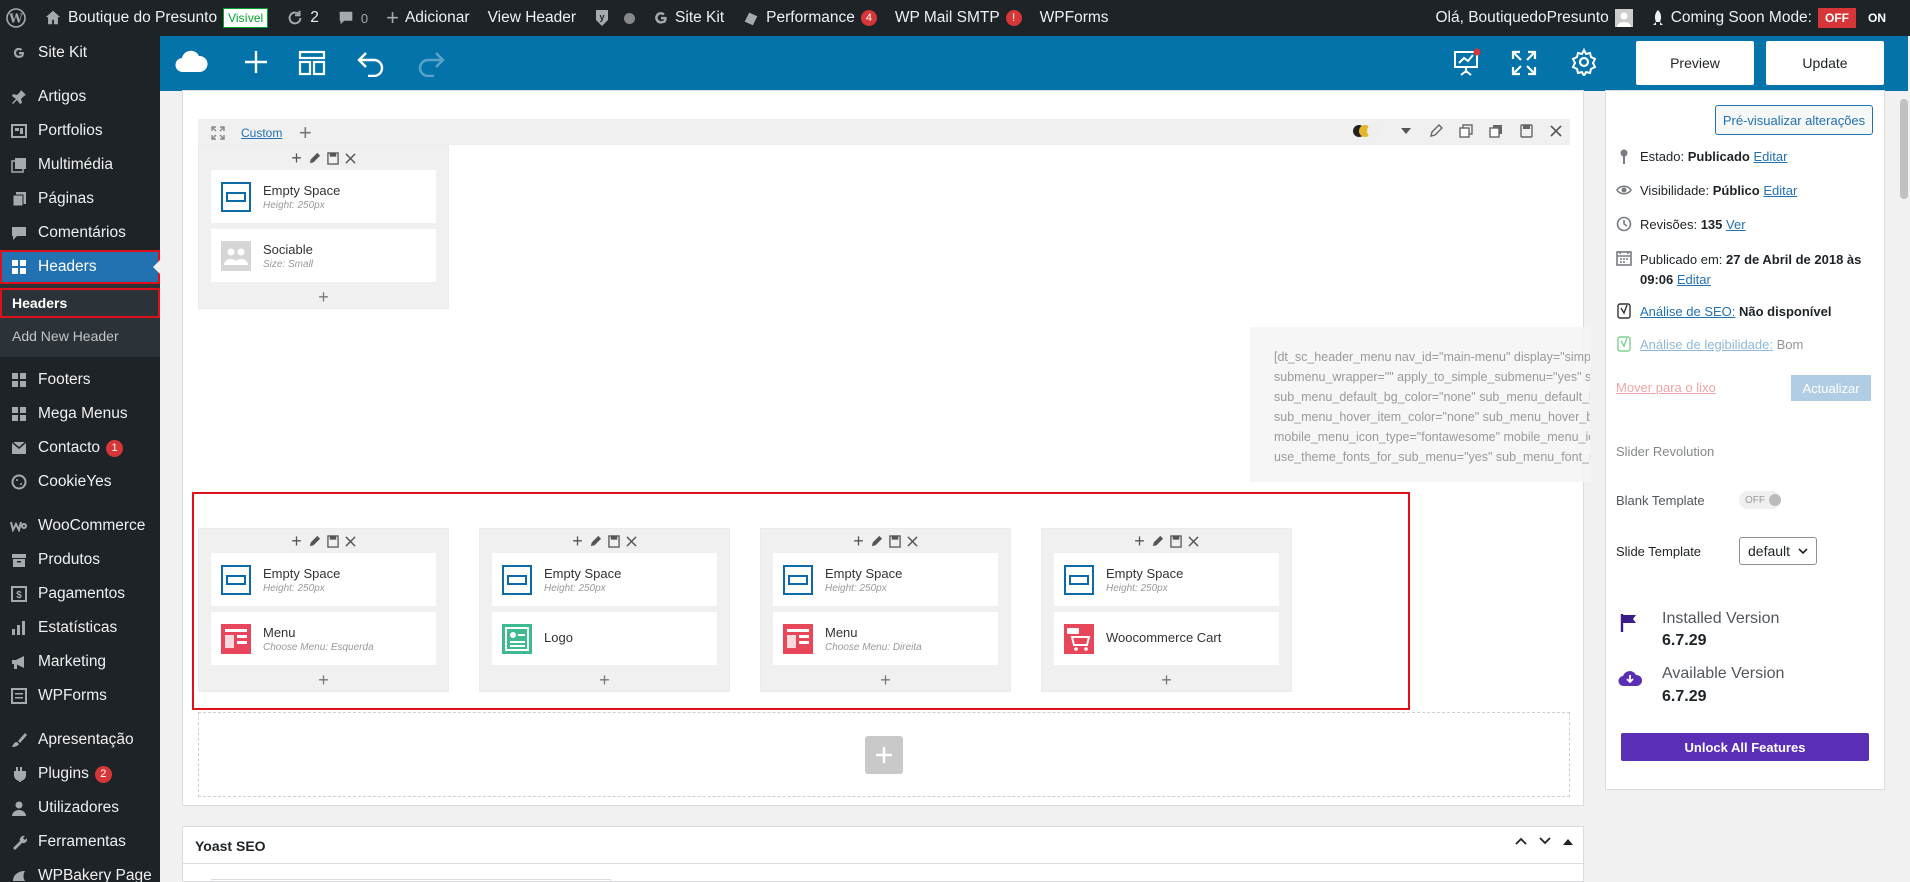  What do you see at coordinates (1825, 63) in the screenshot?
I see `update-button: Update` at bounding box center [1825, 63].